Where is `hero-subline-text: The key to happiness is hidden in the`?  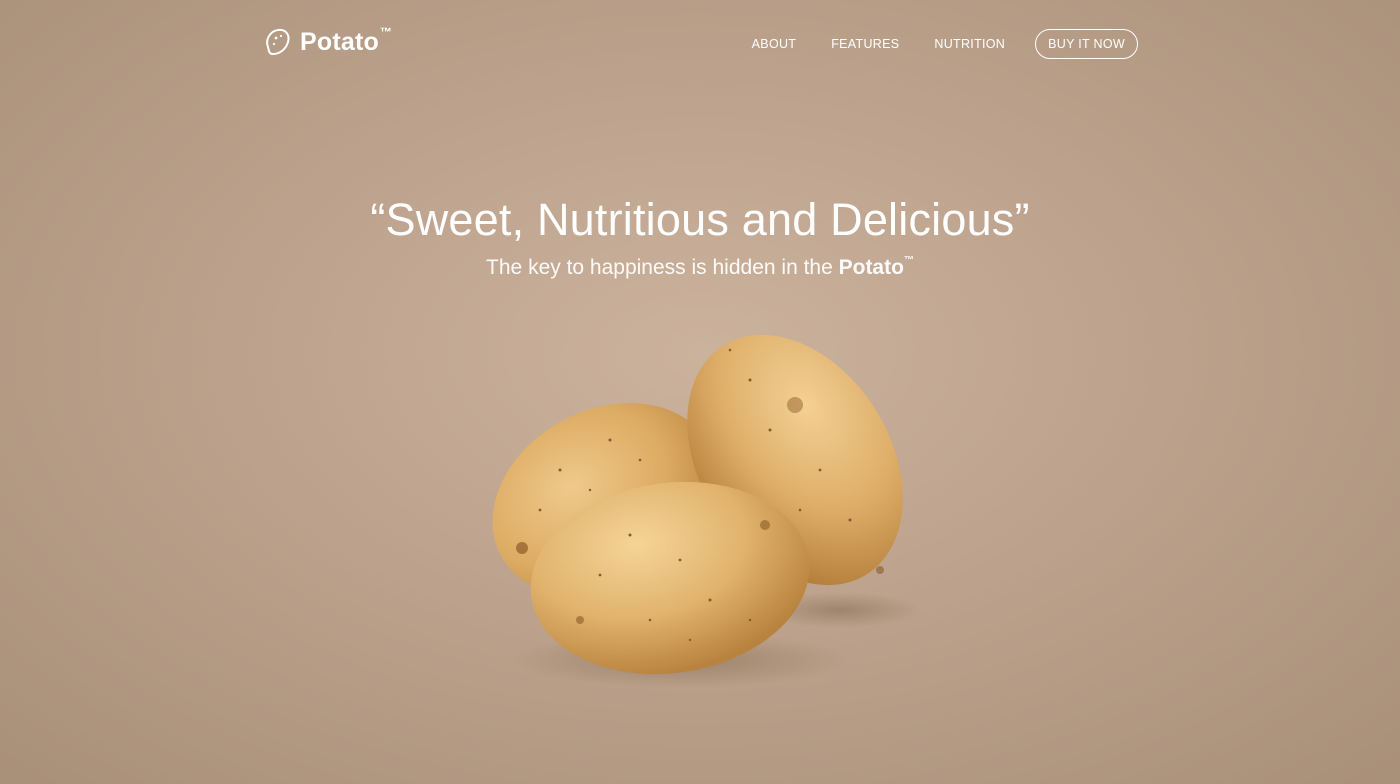
hero-subline-text: The key to happiness is hidden in the is located at coordinates (662, 267).